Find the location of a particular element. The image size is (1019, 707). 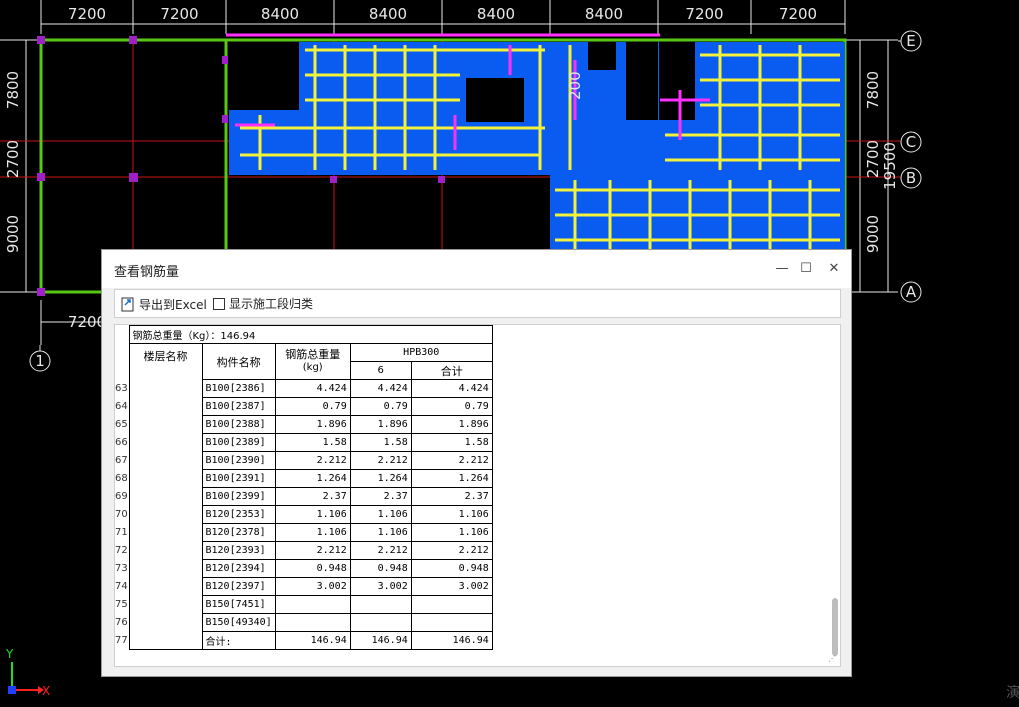

row-number: 70 is located at coordinates (121, 514).